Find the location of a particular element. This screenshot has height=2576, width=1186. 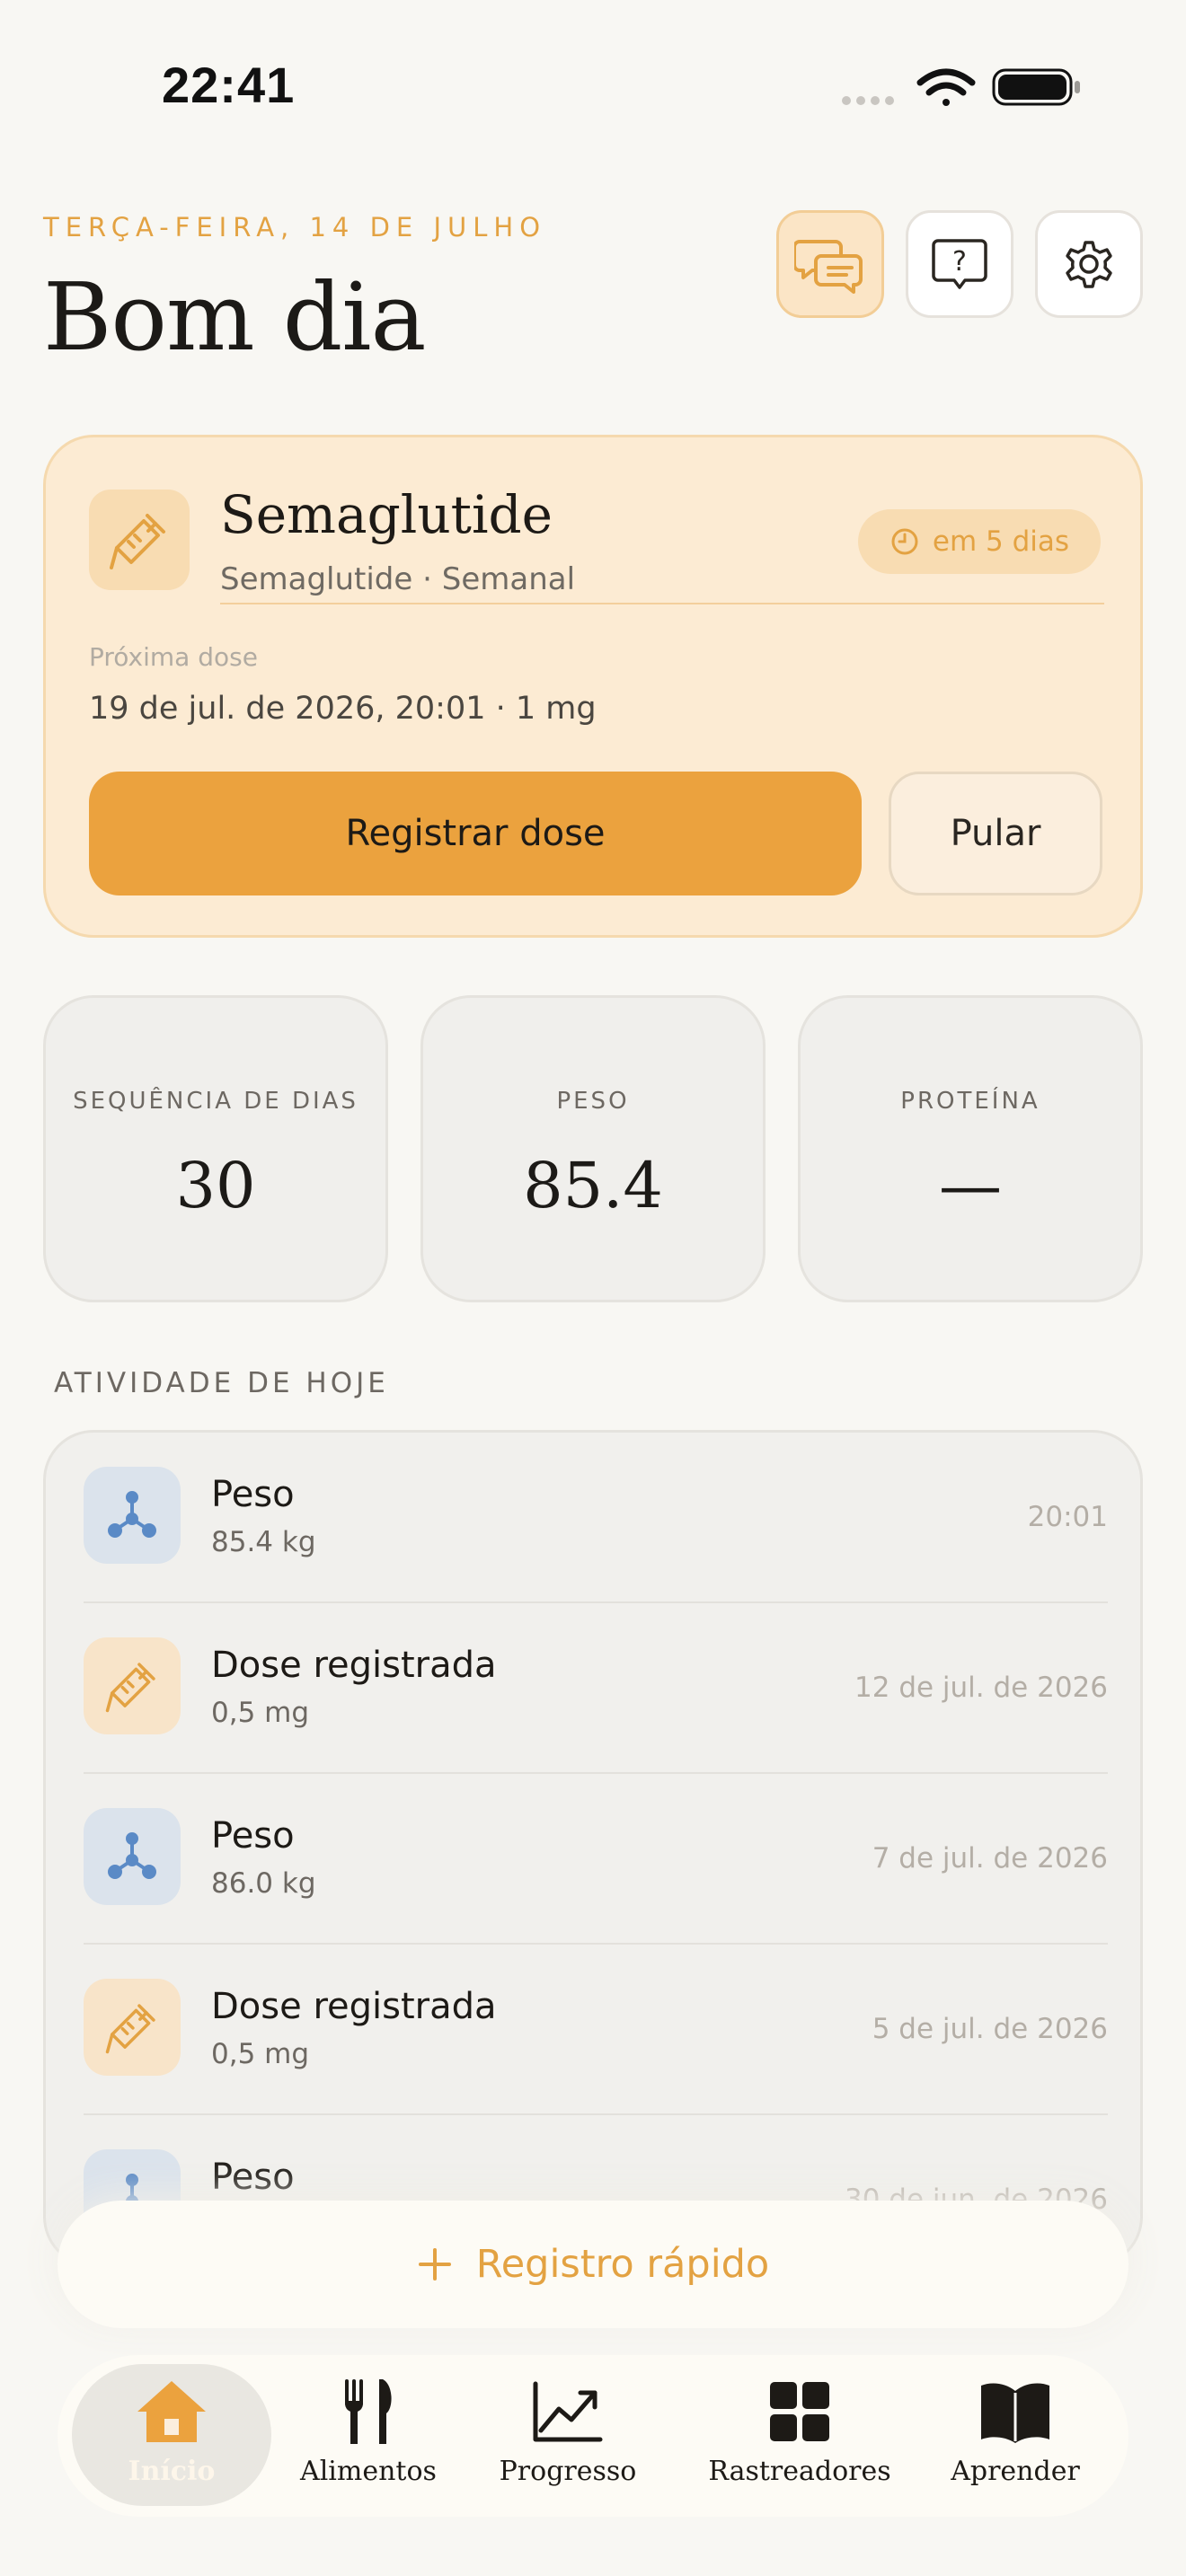

skip-dose-button: Pular is located at coordinates (995, 833).